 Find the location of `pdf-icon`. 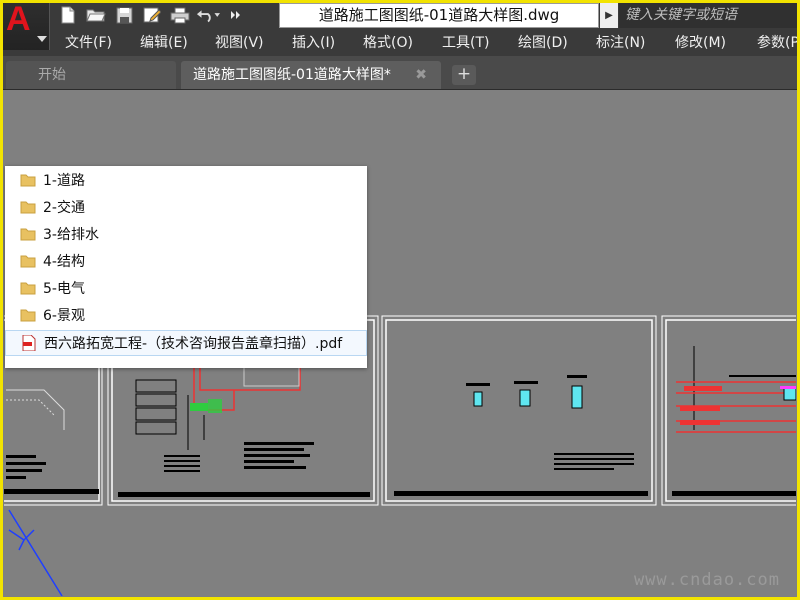

pdf-icon is located at coordinates (29, 343).